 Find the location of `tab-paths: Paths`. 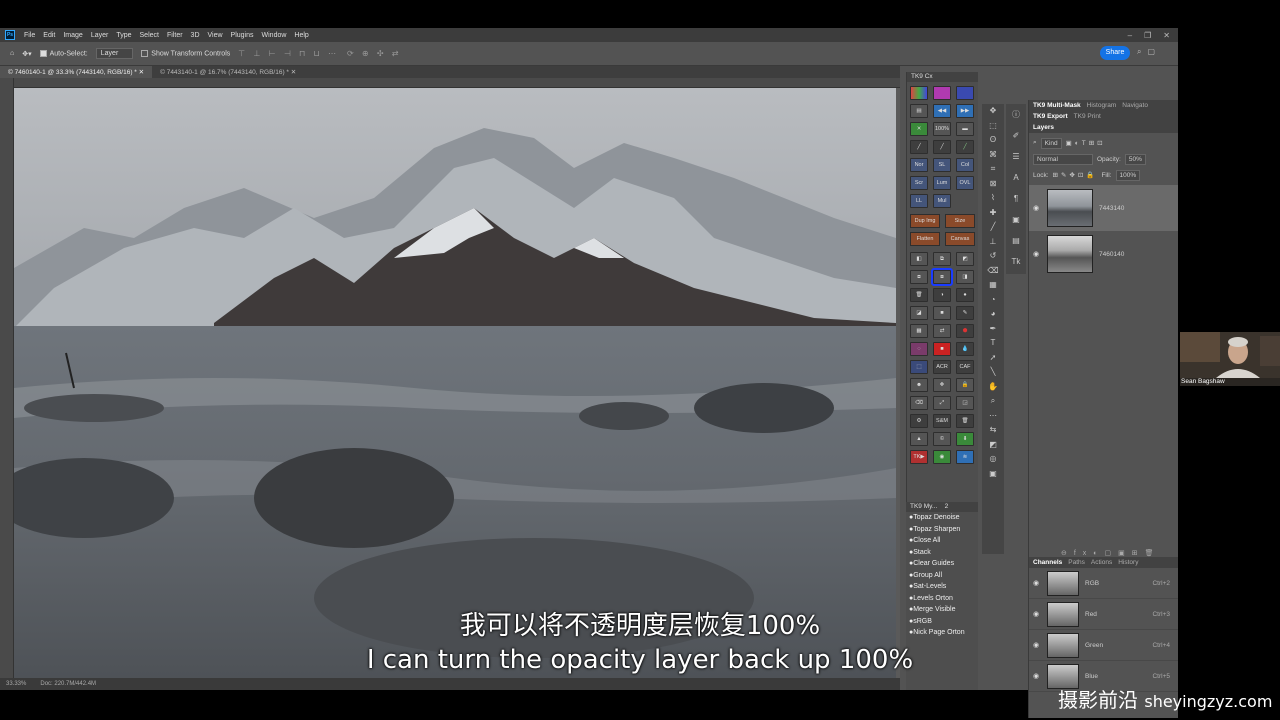

tab-paths: Paths is located at coordinates (1076, 562).